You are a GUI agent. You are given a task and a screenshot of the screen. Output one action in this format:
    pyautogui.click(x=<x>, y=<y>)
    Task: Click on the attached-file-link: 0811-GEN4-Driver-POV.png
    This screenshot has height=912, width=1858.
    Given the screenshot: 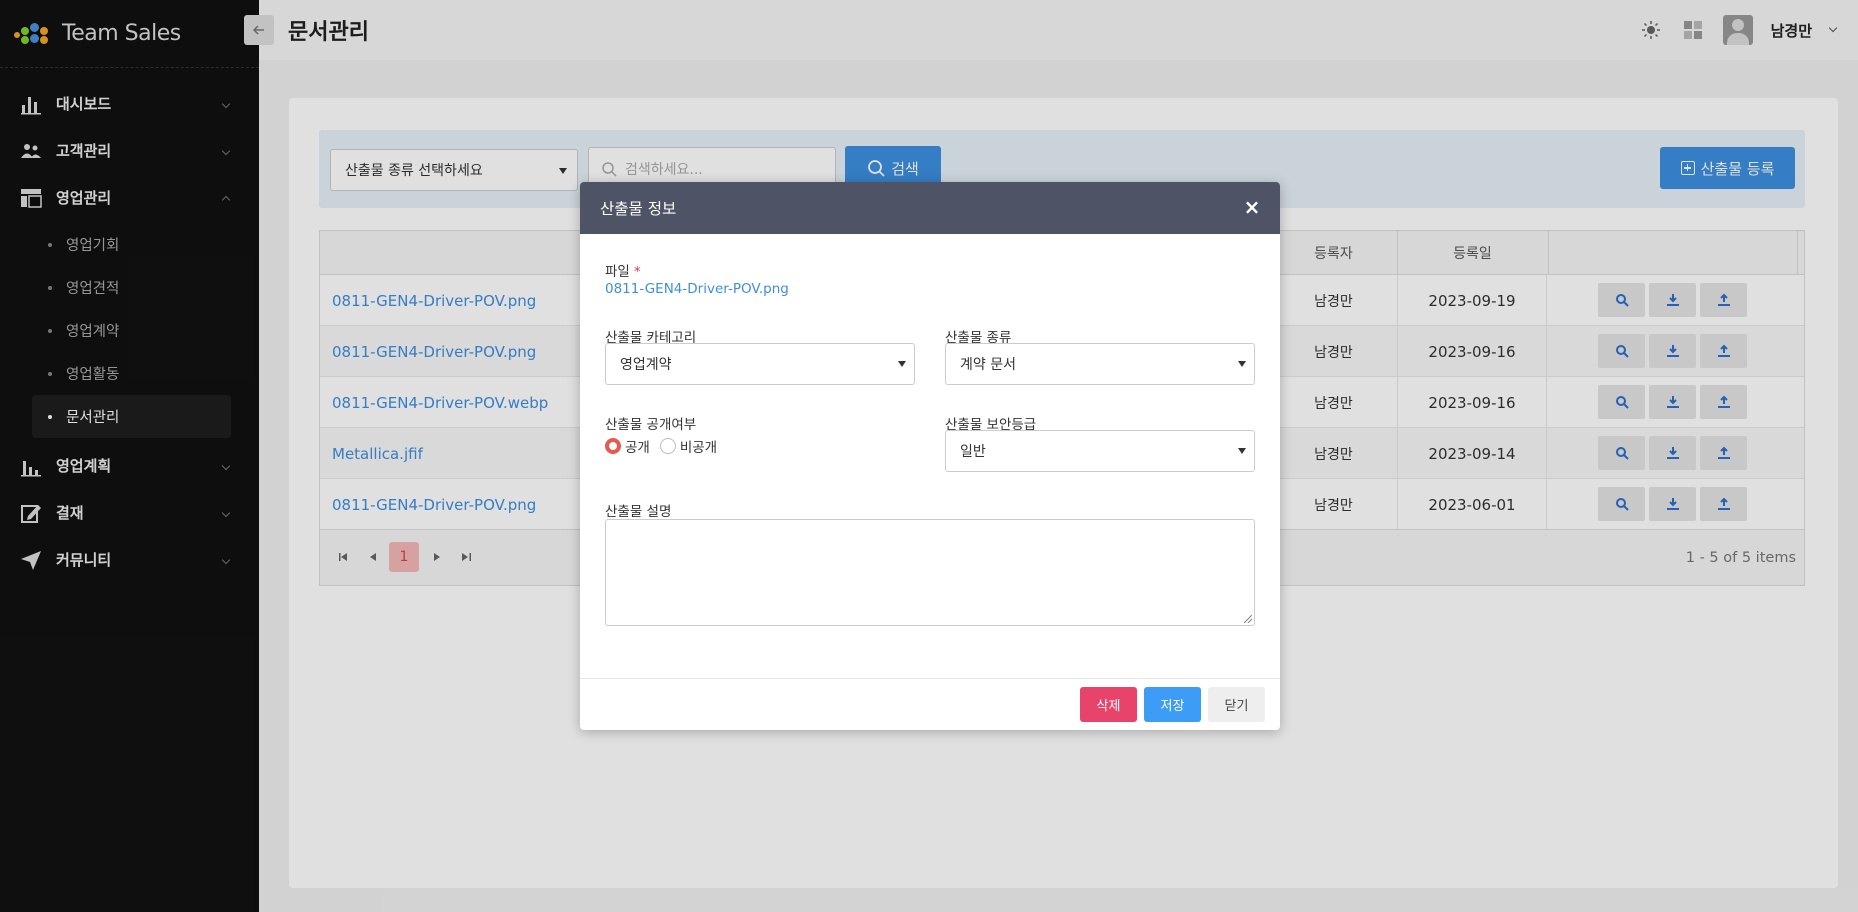 What is the action you would take?
    pyautogui.click(x=697, y=289)
    